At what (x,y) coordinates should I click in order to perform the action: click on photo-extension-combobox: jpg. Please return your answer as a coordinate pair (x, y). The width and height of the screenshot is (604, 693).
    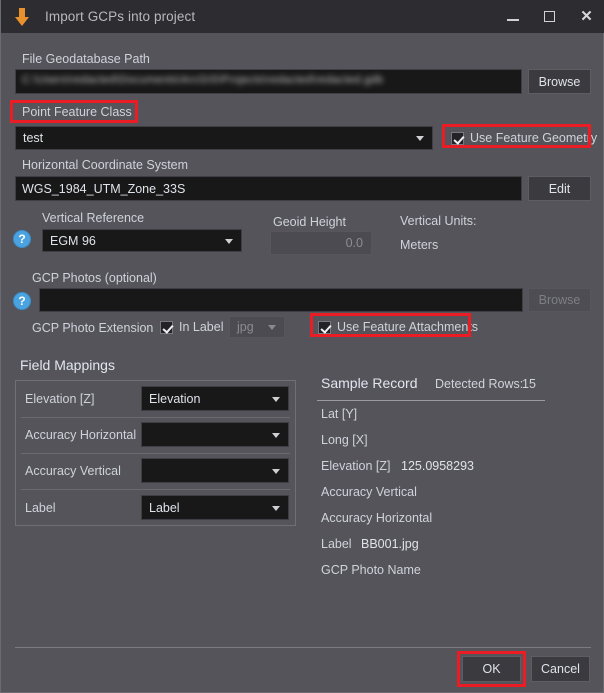
    Looking at the image, I should click on (257, 327).